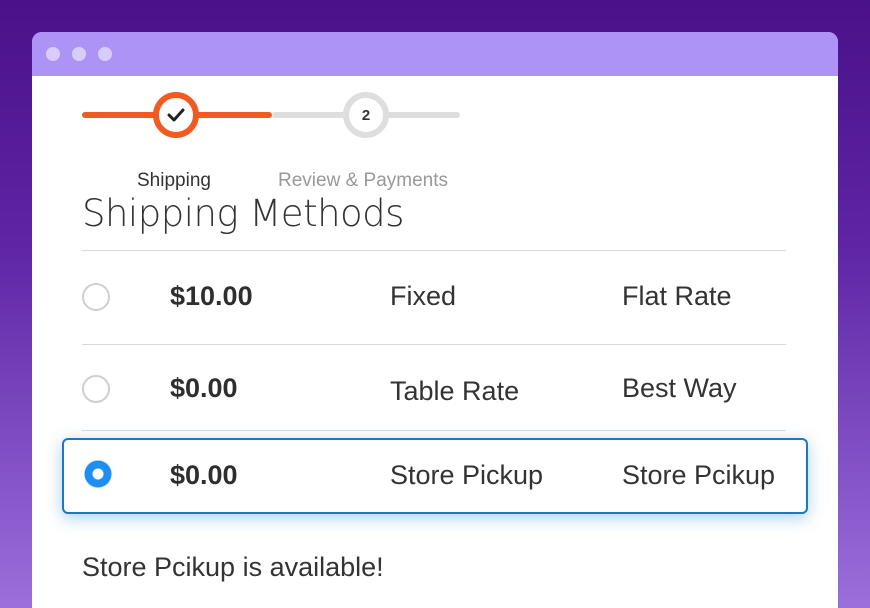 The image size is (870, 608). I want to click on method-radio-selected, so click(98, 474).